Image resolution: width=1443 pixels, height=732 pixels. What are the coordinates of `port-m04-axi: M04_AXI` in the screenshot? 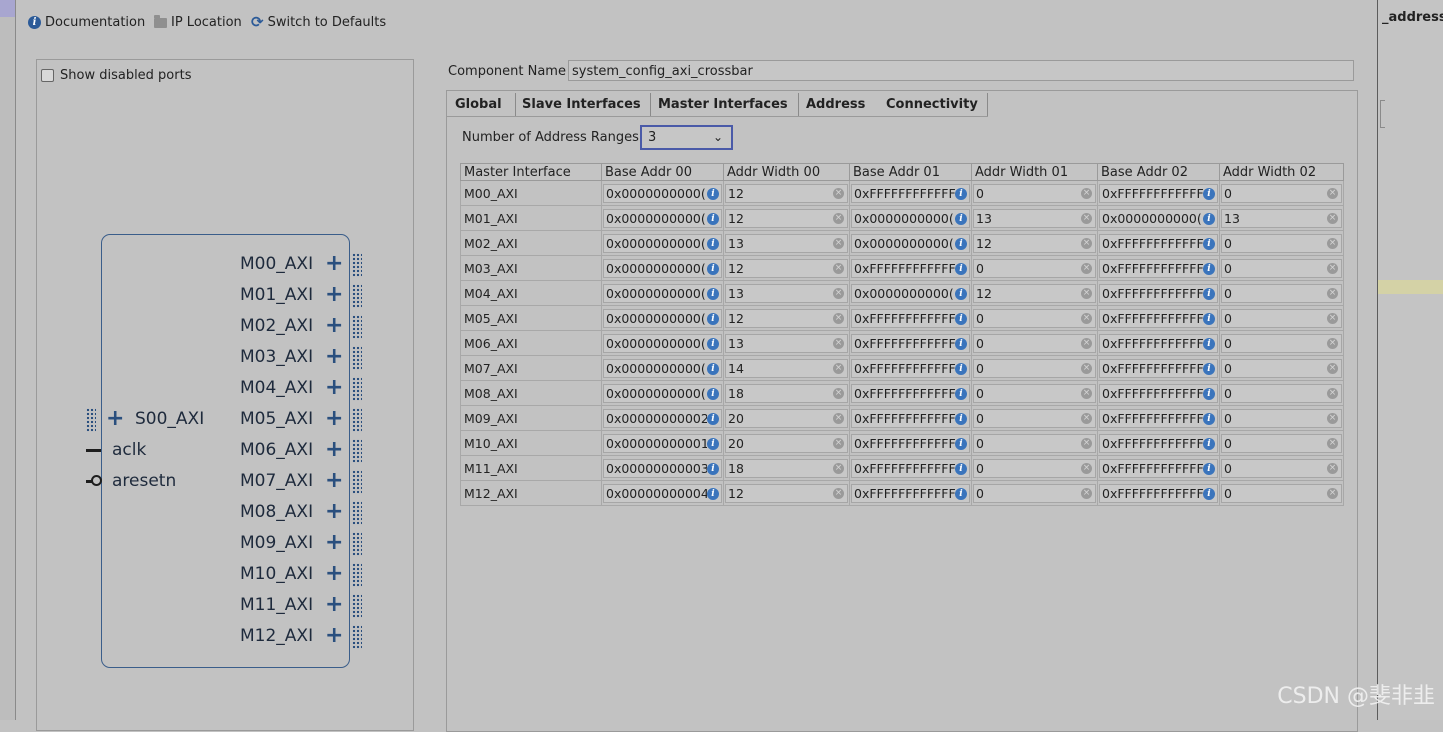 It's located at (276, 388).